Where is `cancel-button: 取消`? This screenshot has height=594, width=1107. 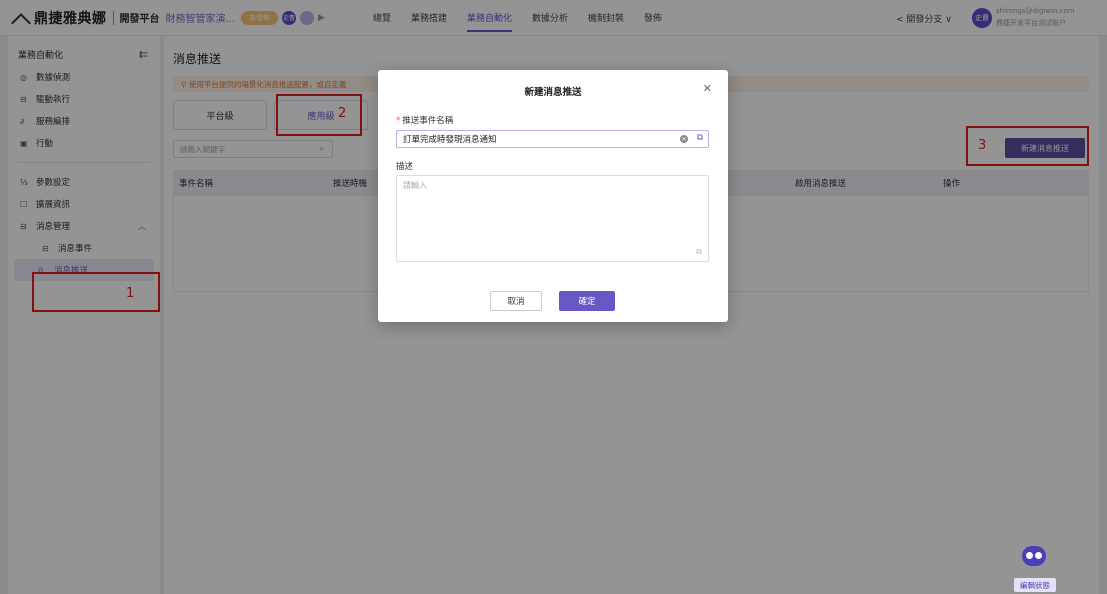
cancel-button: 取消 is located at coordinates (516, 301).